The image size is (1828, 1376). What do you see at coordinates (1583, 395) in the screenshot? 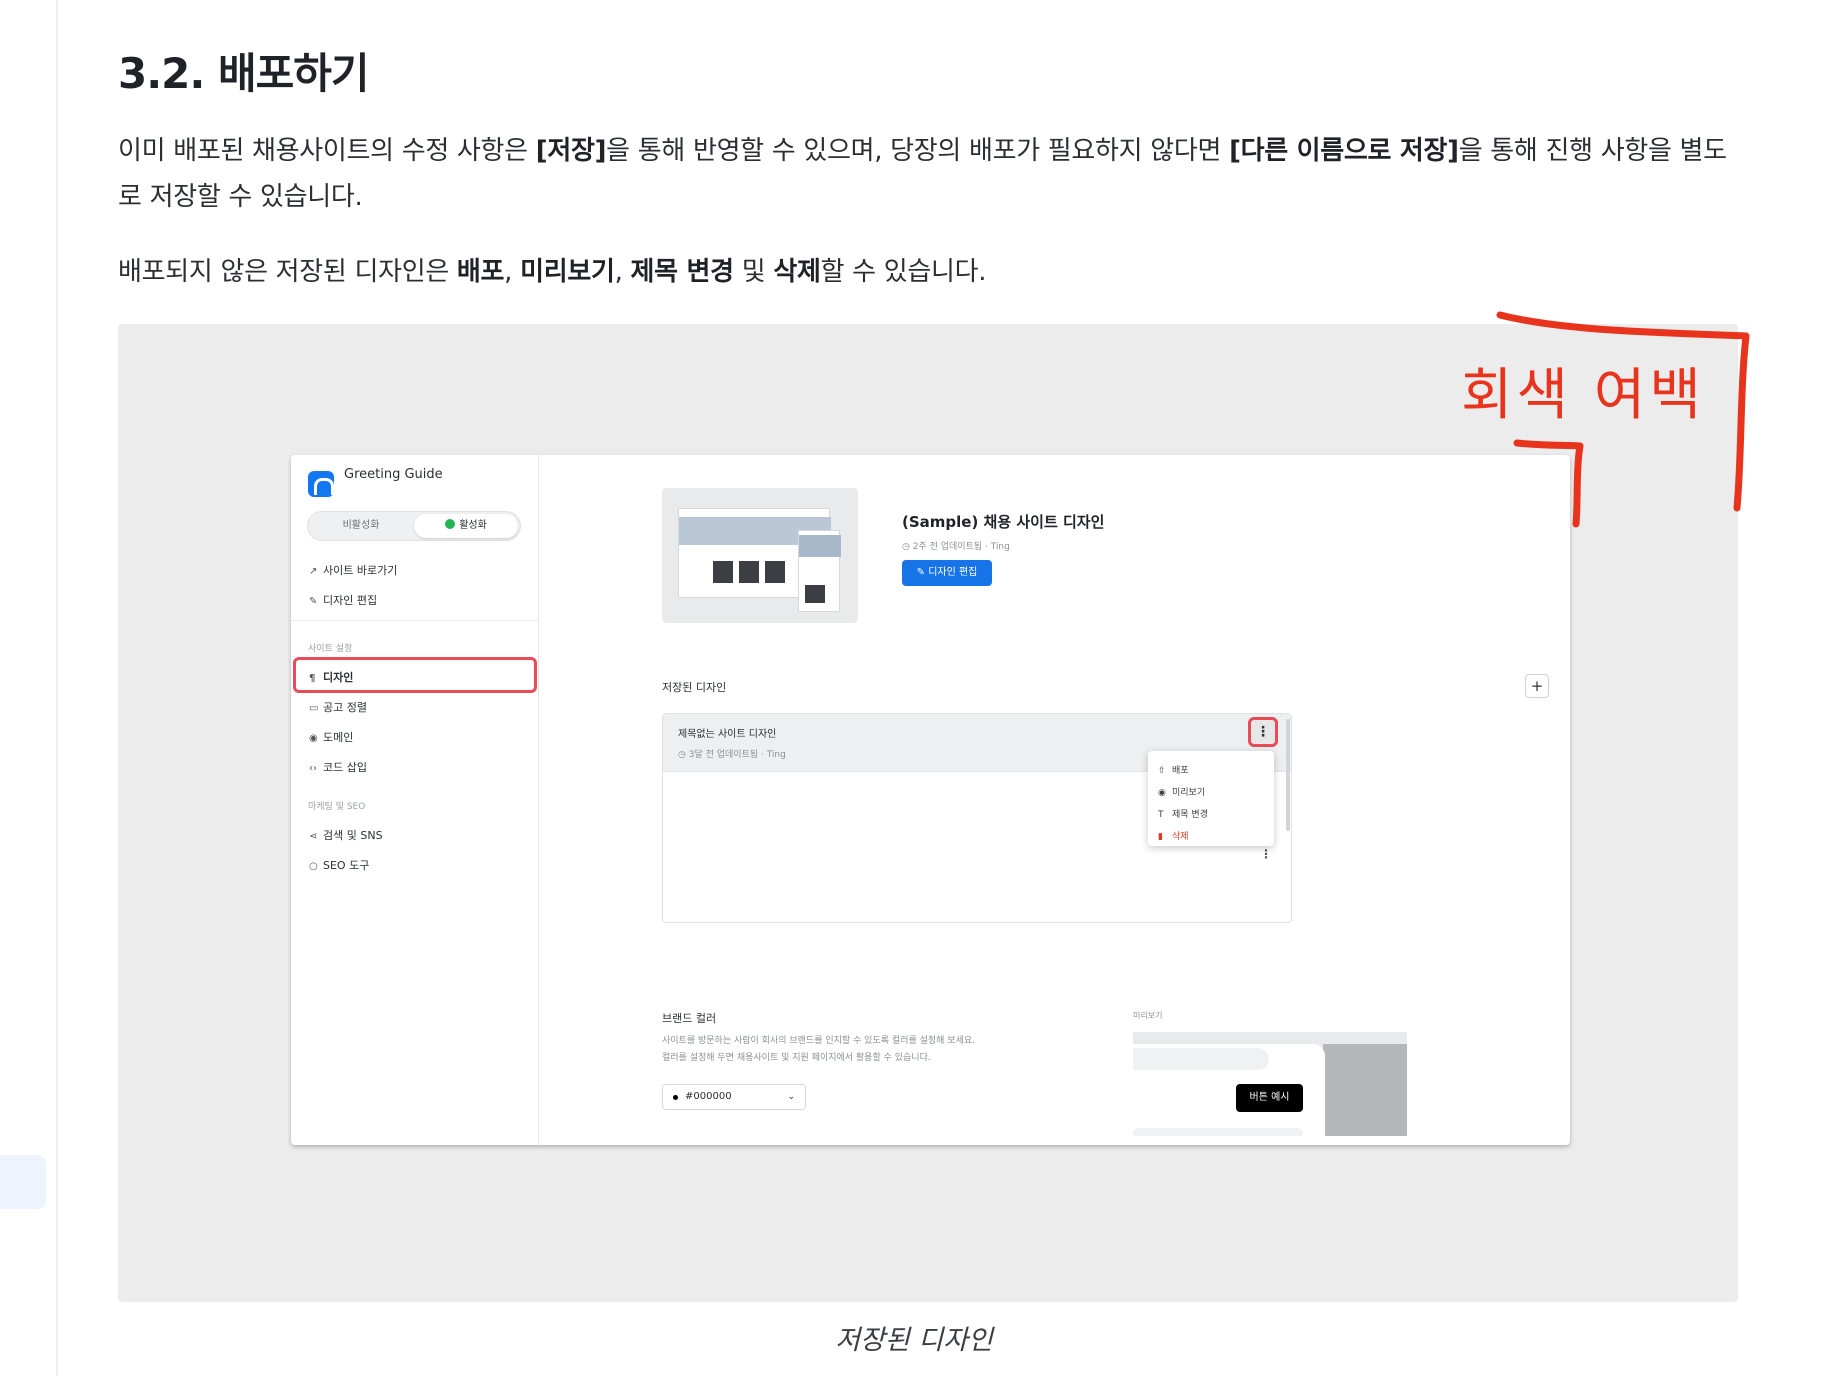
I see `annotation-label: 회색 여백` at bounding box center [1583, 395].